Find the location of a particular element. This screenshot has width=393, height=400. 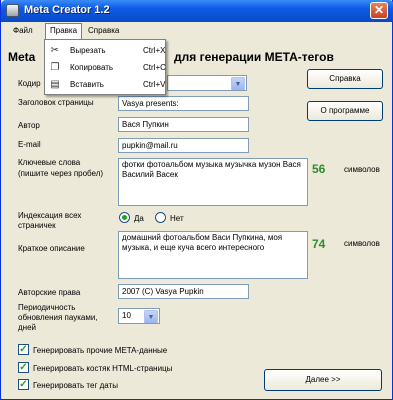

keywords-count-unit: символов is located at coordinates (362, 169).